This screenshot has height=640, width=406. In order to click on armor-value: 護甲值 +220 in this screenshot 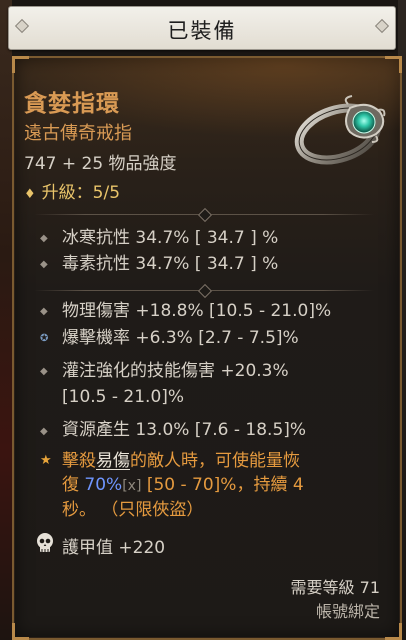, I will do `click(114, 548)`.